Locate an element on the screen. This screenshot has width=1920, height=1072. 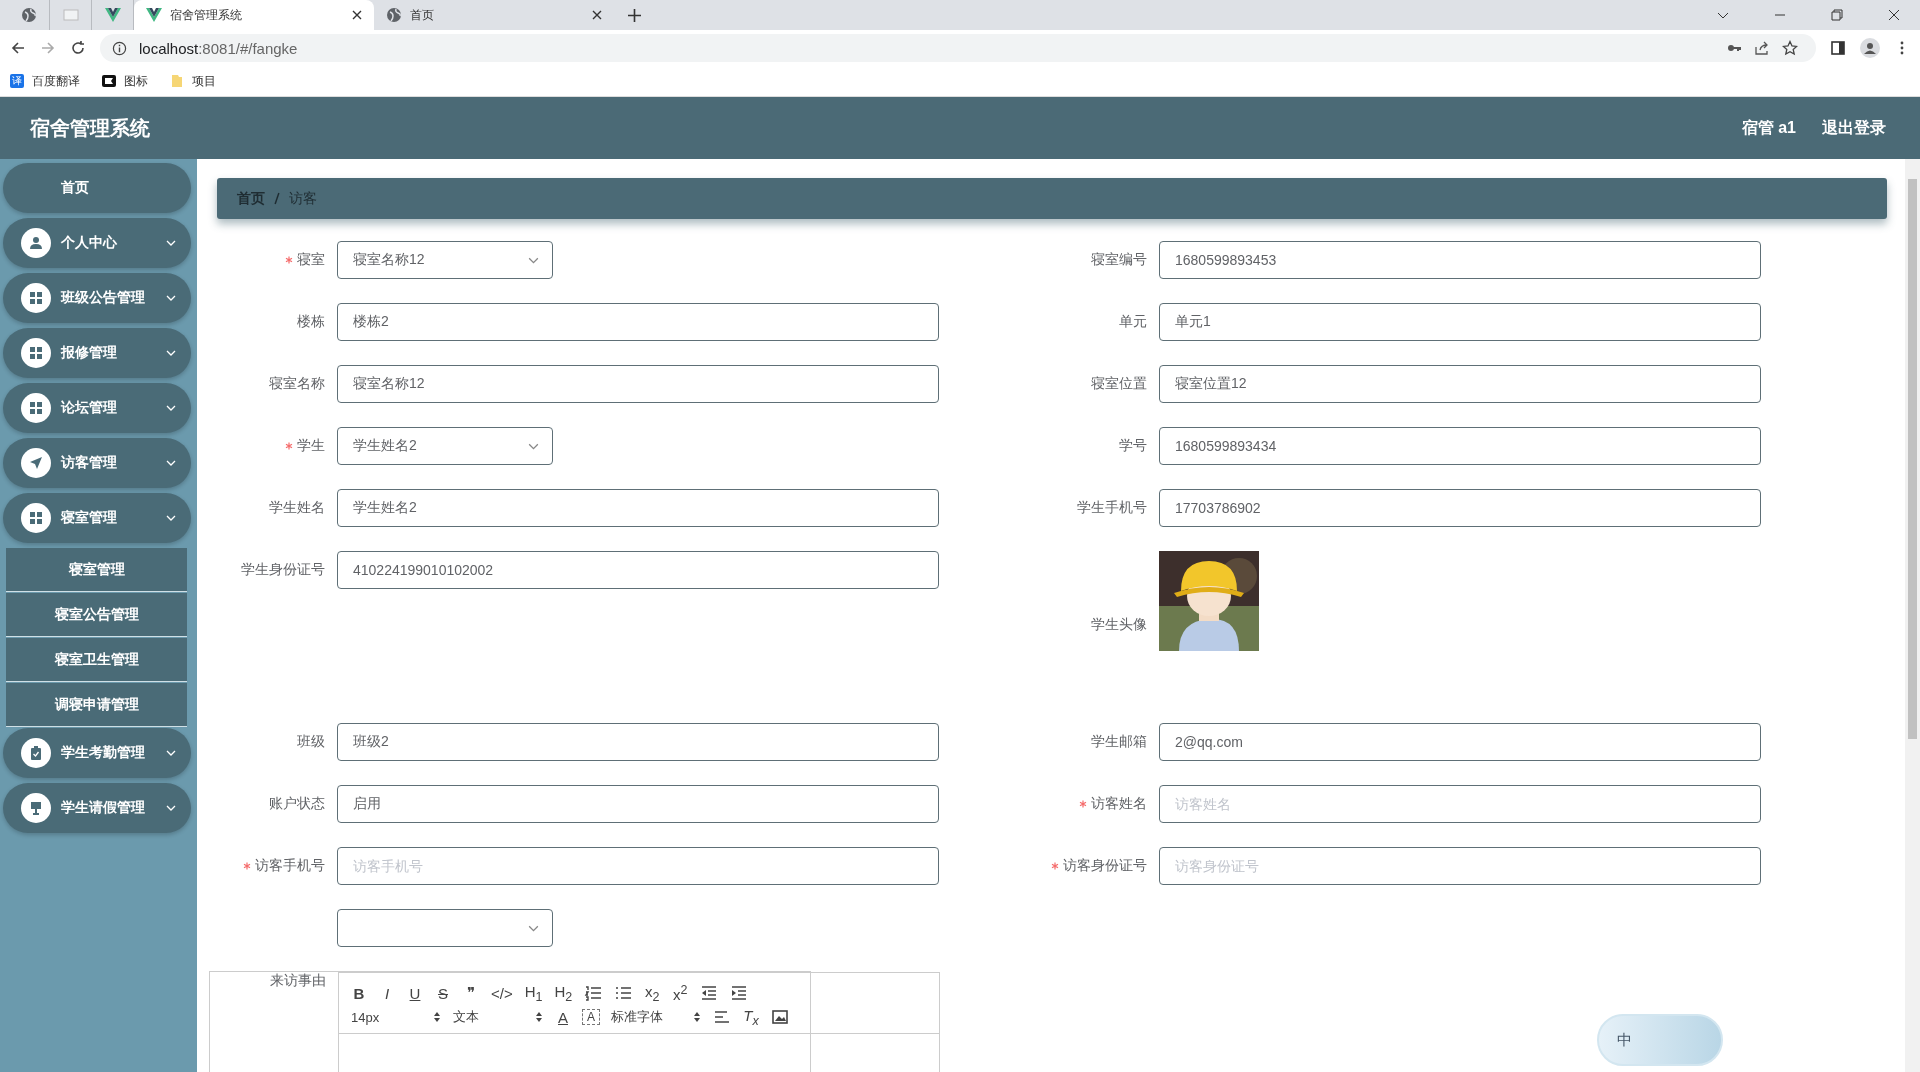
info-icon is located at coordinates (119, 48).